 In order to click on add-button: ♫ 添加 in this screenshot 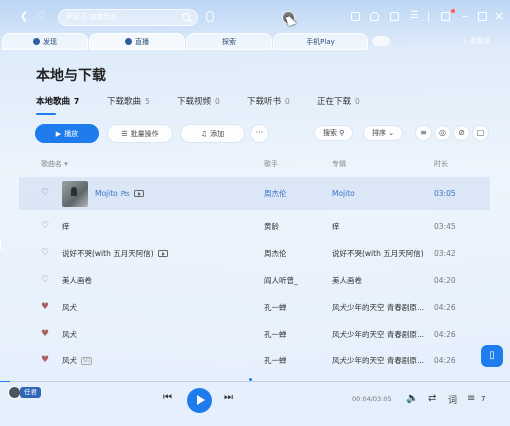, I will do `click(212, 133)`.